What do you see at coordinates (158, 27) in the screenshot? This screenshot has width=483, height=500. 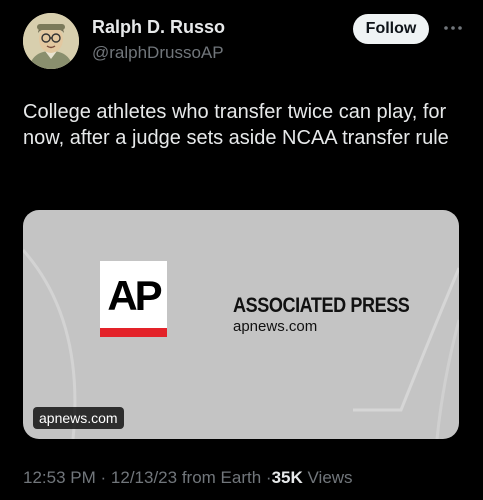 I see `author-name: Ralph D. Russo` at bounding box center [158, 27].